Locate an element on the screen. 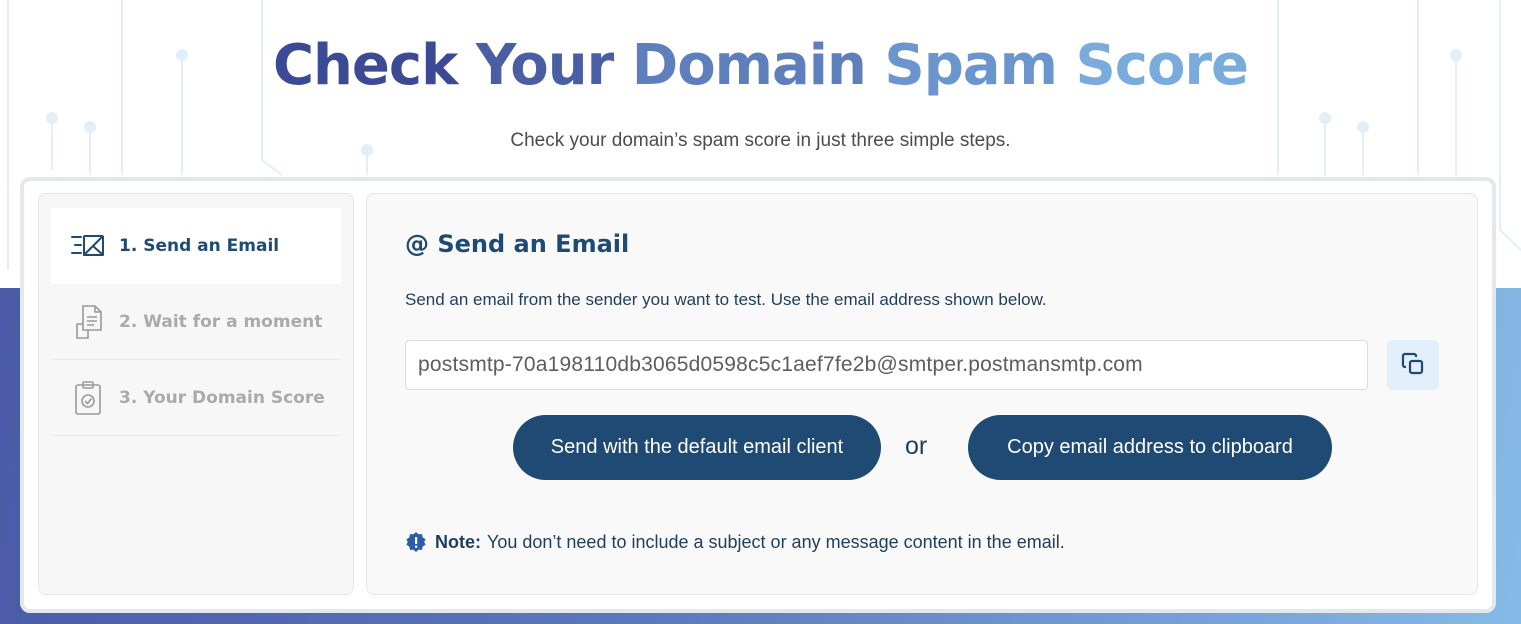 This screenshot has width=1521, height=624. step-domain-score: 3. Your Domain Score is located at coordinates (196, 398).